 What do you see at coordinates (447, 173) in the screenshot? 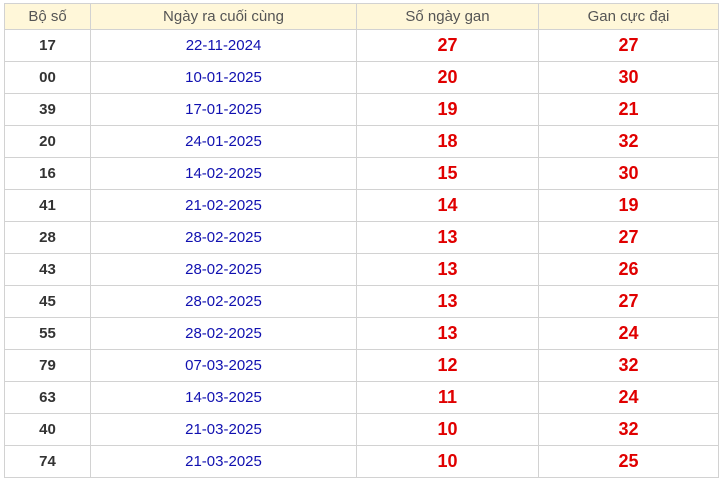
I see `cell-days-gap: 15` at bounding box center [447, 173].